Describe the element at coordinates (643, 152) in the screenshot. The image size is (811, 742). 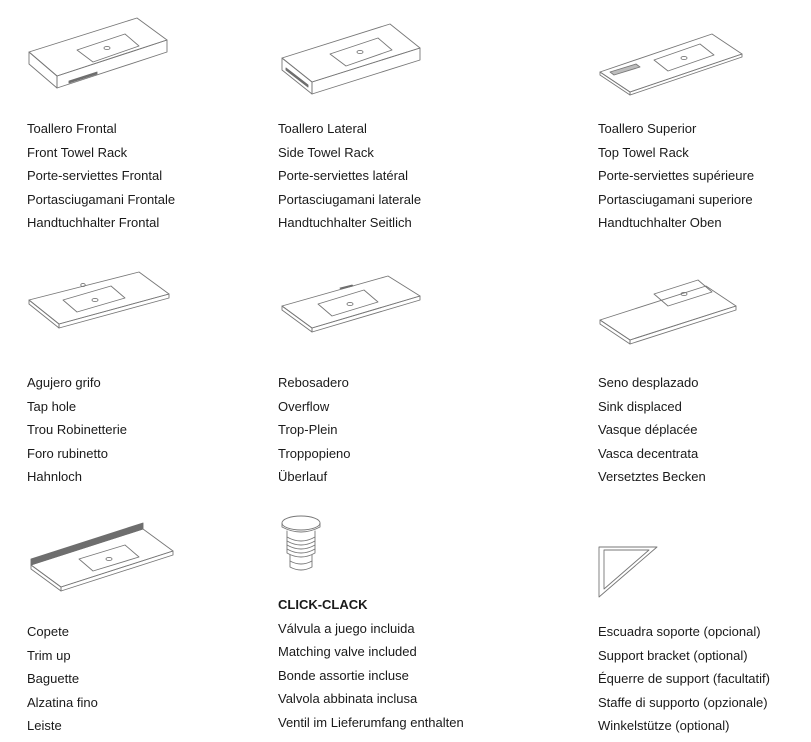
I see `line-2: Top Towel Rack` at that location.